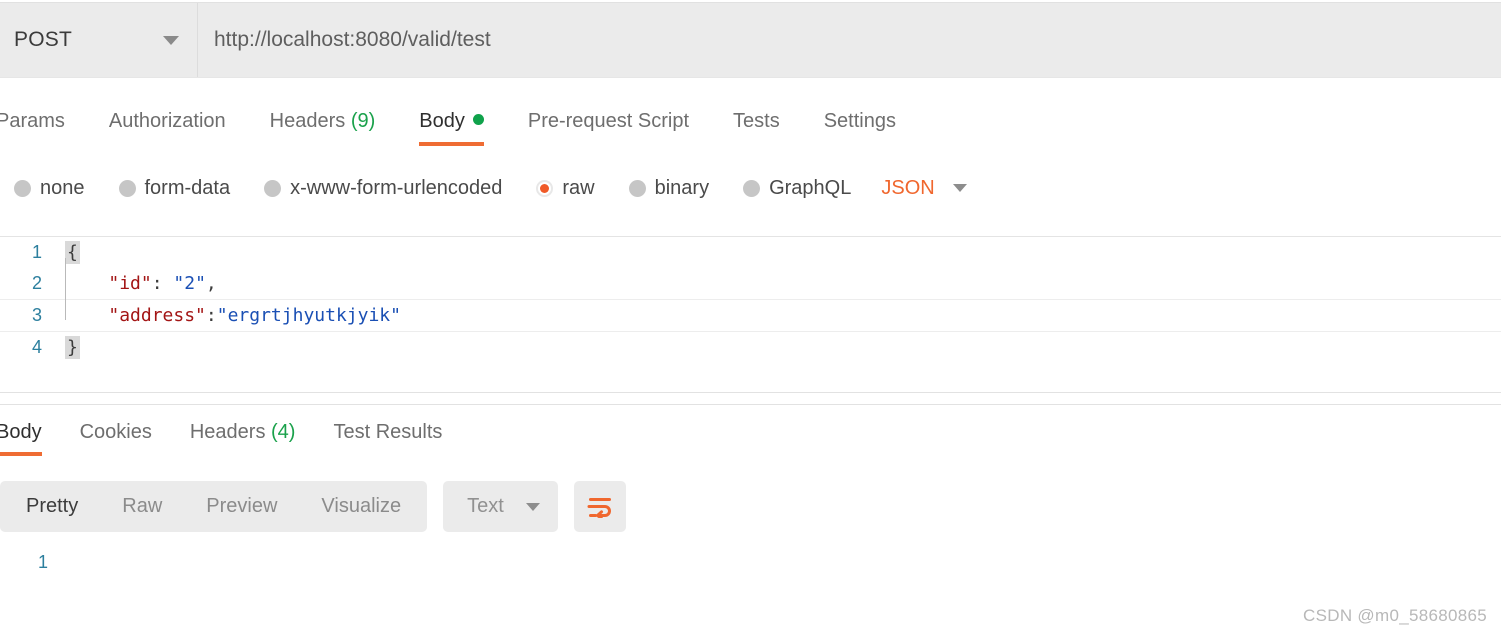 This screenshot has height=634, width=1501. I want to click on radio-binary: binary, so click(669, 188).